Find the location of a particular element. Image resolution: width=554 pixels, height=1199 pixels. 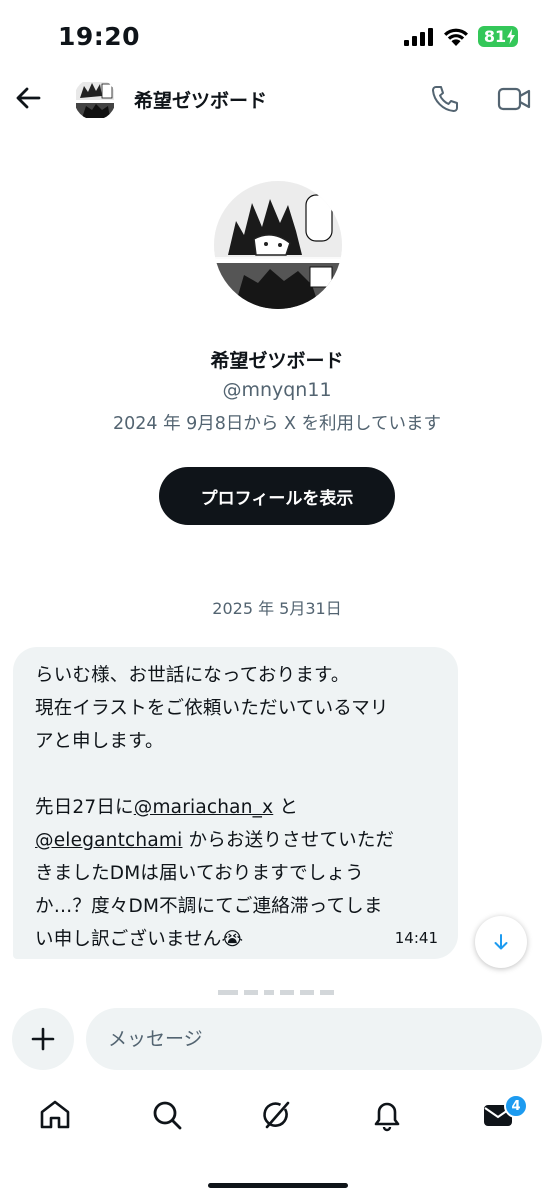

video-call-icon is located at coordinates (514, 99).